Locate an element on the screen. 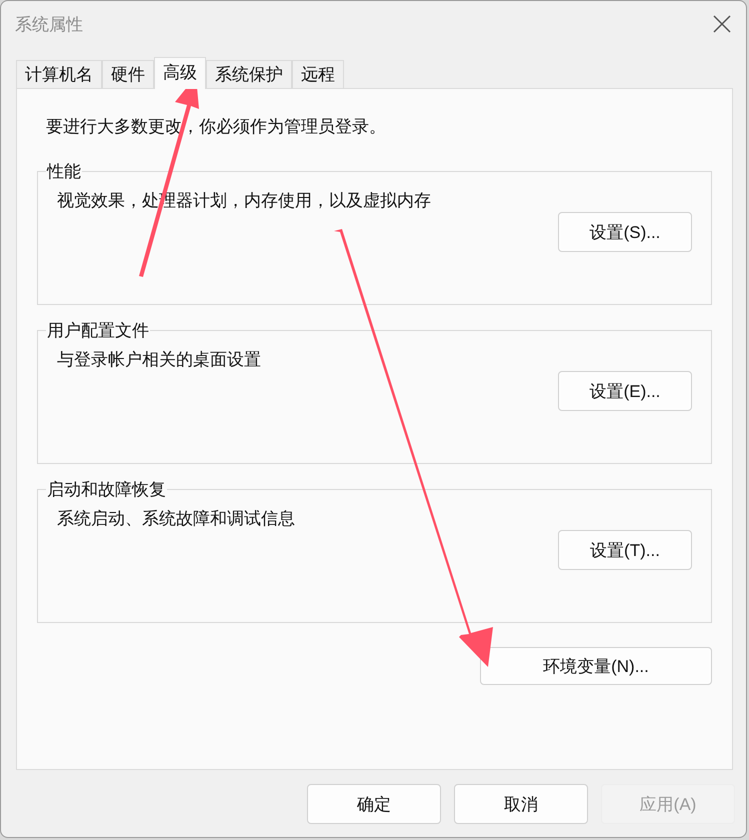 Image resolution: width=749 pixels, height=840 pixels. window-title: 系统属性 is located at coordinates (49, 25).